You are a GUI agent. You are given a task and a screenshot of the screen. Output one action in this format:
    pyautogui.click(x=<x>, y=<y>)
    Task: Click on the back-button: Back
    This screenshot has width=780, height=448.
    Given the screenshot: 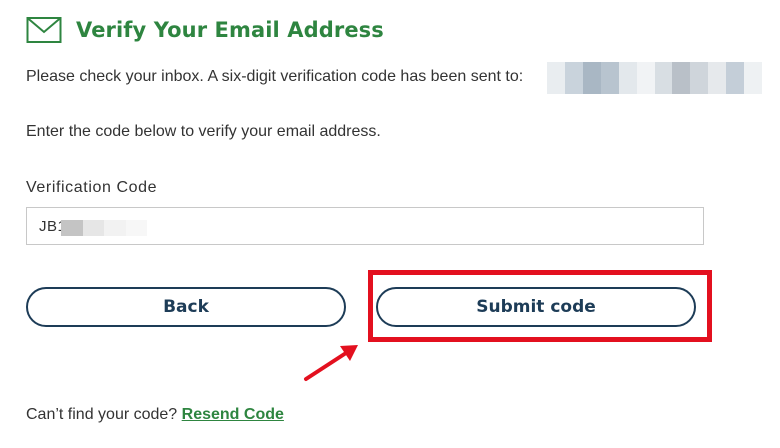 What is the action you would take?
    pyautogui.click(x=186, y=307)
    